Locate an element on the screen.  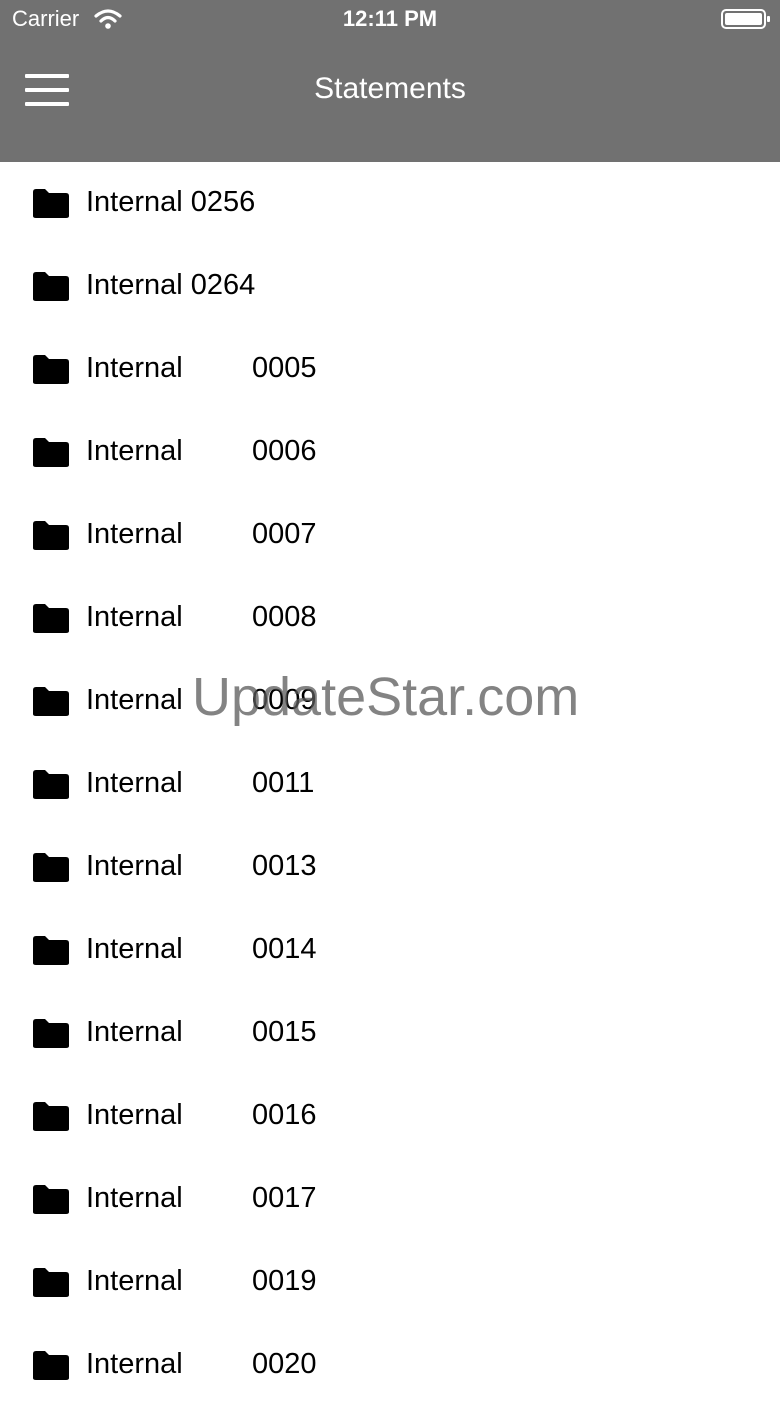
folder-number: 0020 is located at coordinates (284, 1364).